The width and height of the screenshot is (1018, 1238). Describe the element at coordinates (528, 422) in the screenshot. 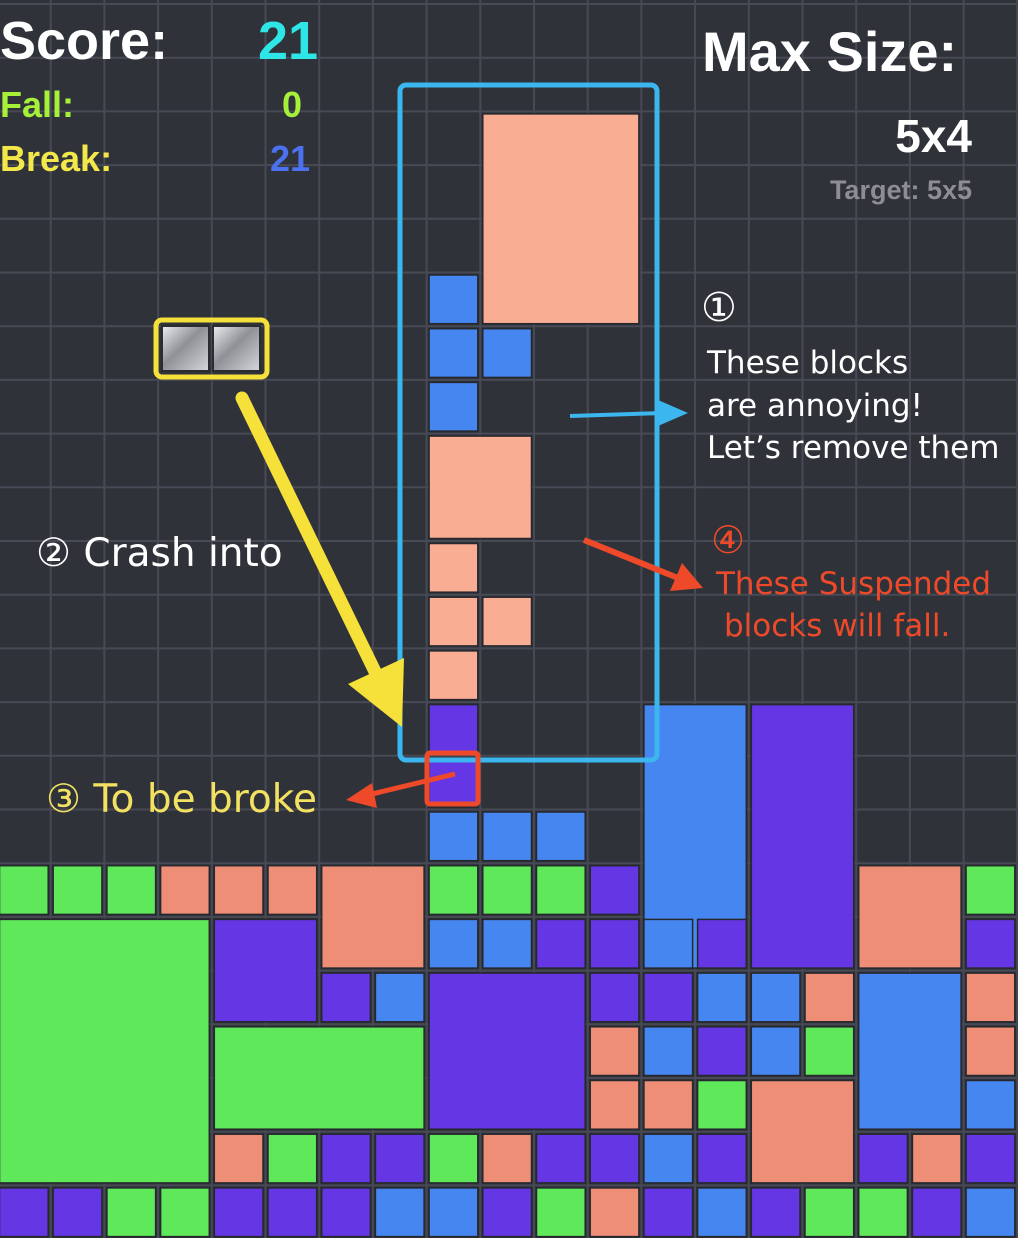

I see `suspended-blocks-highlight` at that location.